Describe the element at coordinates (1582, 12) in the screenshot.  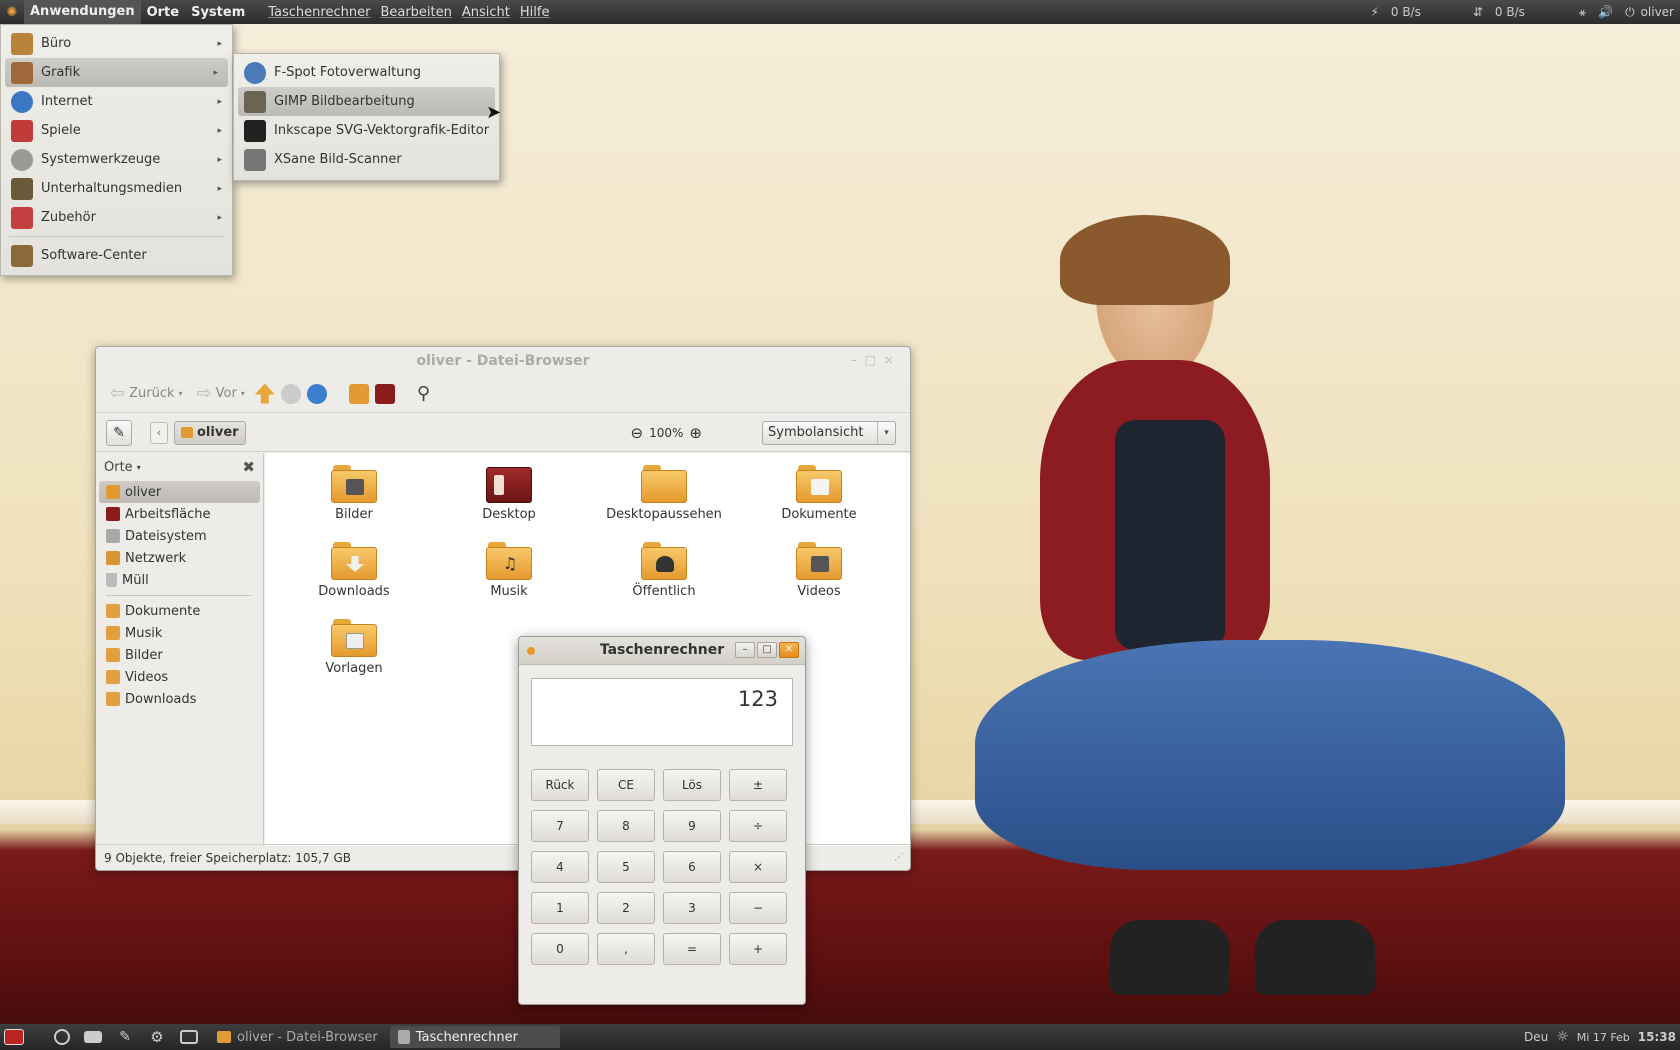
I see `network-manager-icon: ⚹` at that location.